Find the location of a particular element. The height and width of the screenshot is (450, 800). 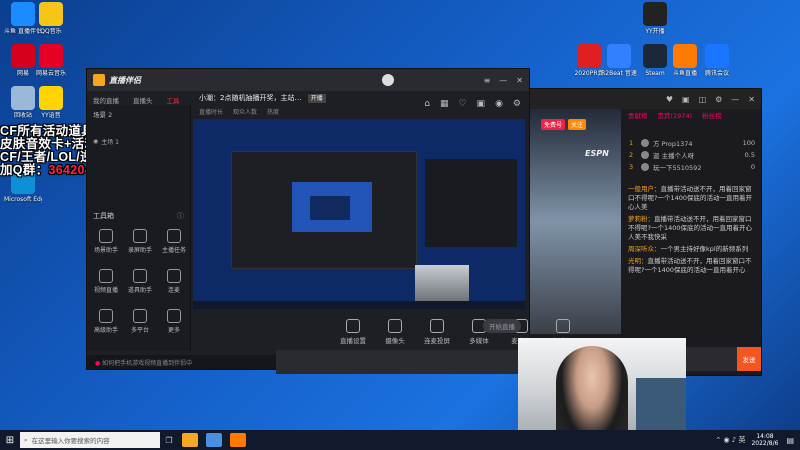

chat-username: 周深听众： is located at coordinates (644, 249).